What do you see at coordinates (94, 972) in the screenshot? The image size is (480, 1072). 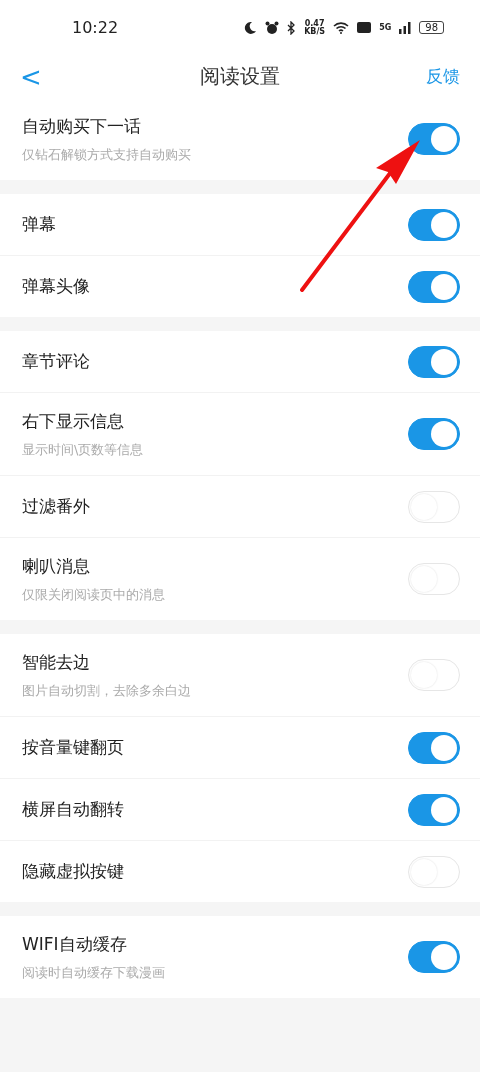 I see `setting-description: 阅读时自动缓存下载漫画` at bounding box center [94, 972].